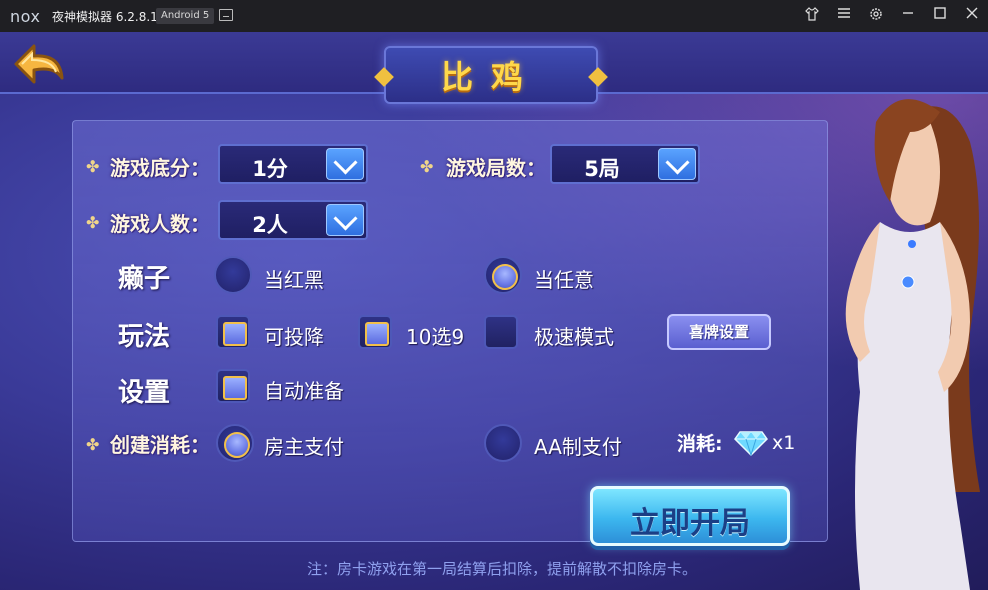 This screenshot has width=988, height=590. Describe the element at coordinates (235, 443) in the screenshot. I see `owner-pay-radio` at that location.